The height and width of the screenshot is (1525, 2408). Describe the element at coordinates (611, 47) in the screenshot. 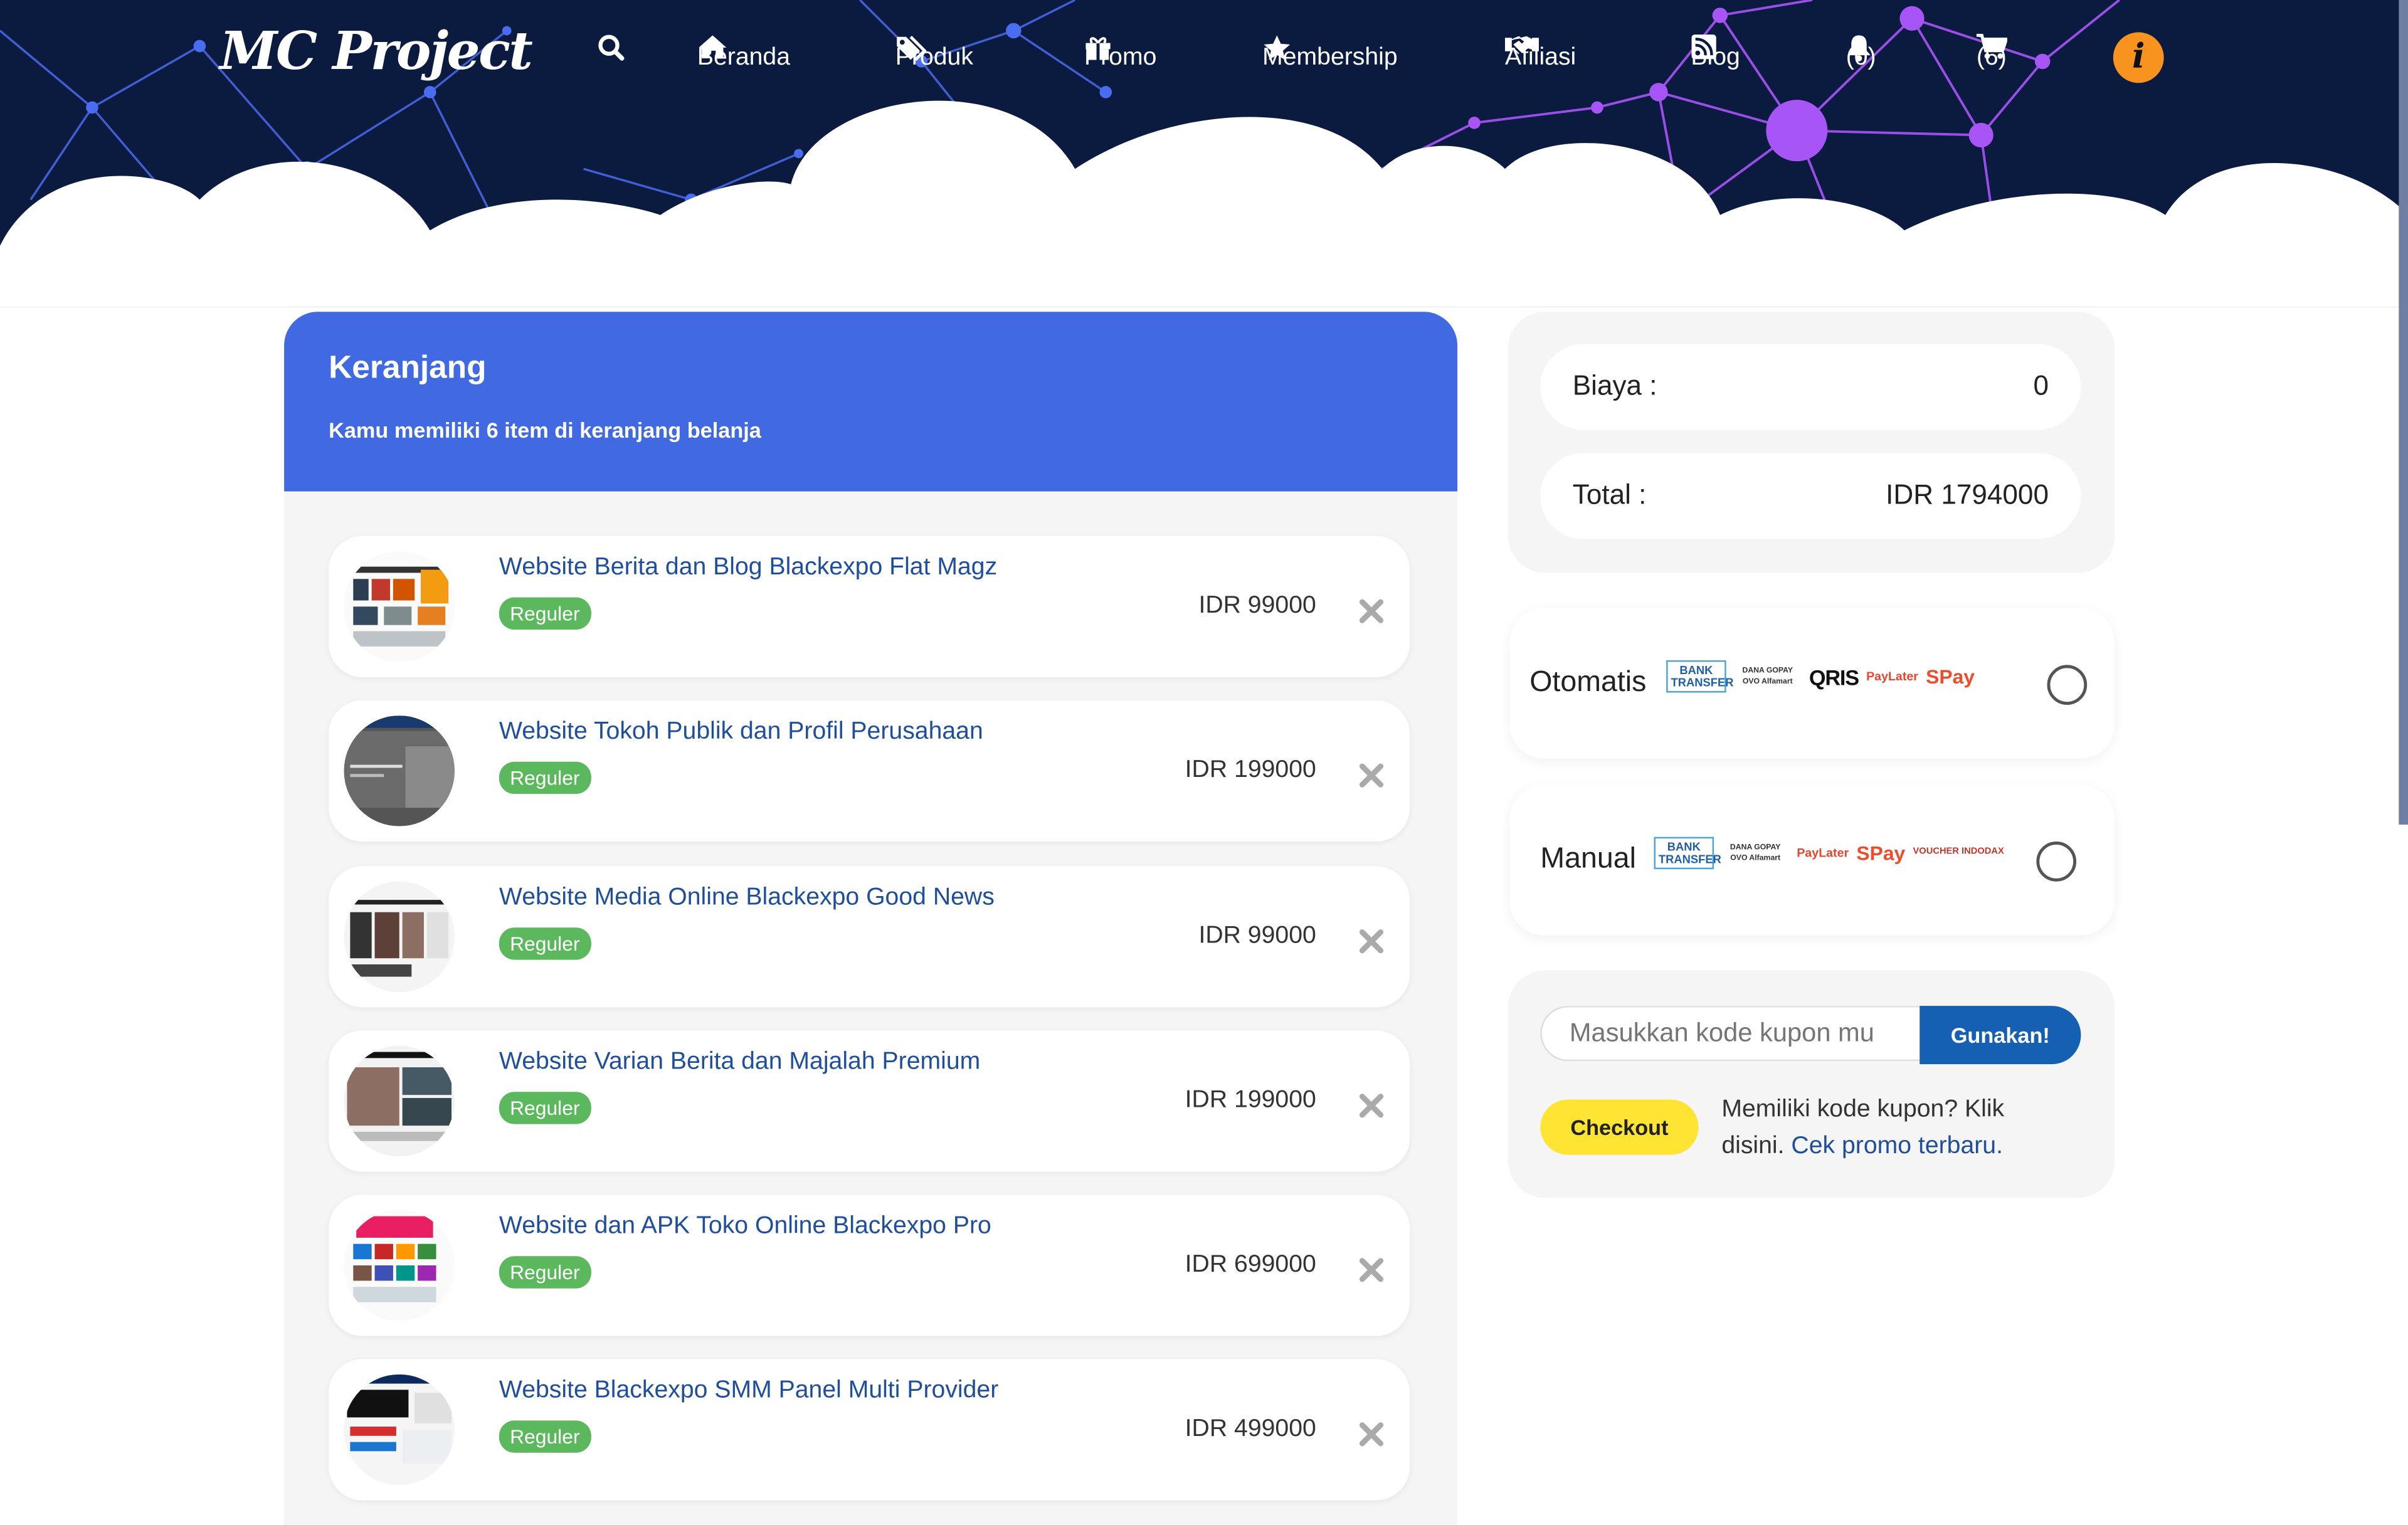

I see `search-icon` at that location.